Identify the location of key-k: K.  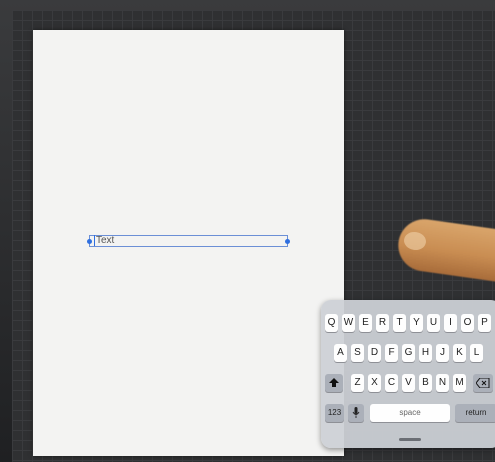
(459, 353).